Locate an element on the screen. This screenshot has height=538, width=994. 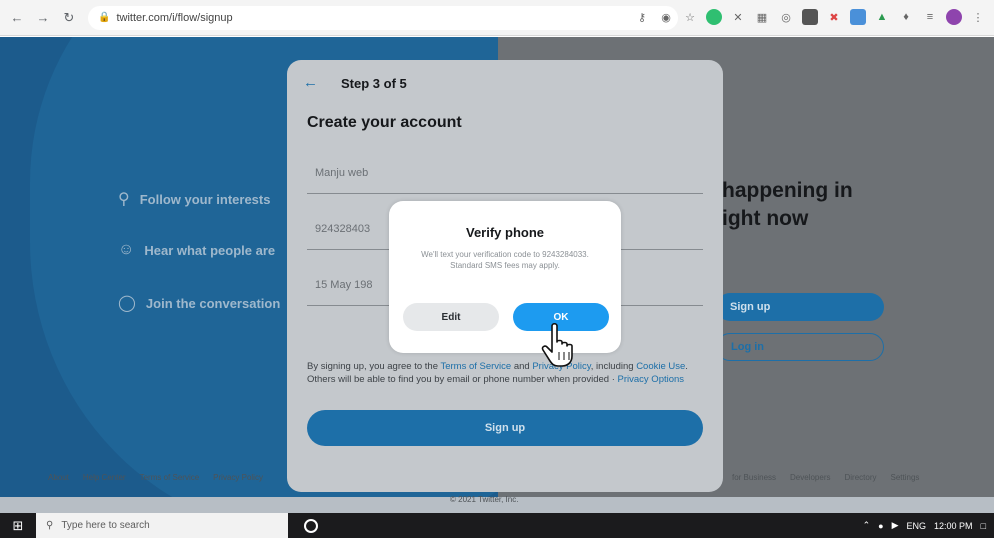
more-options-icon: ⋮ is located at coordinates (978, 17).